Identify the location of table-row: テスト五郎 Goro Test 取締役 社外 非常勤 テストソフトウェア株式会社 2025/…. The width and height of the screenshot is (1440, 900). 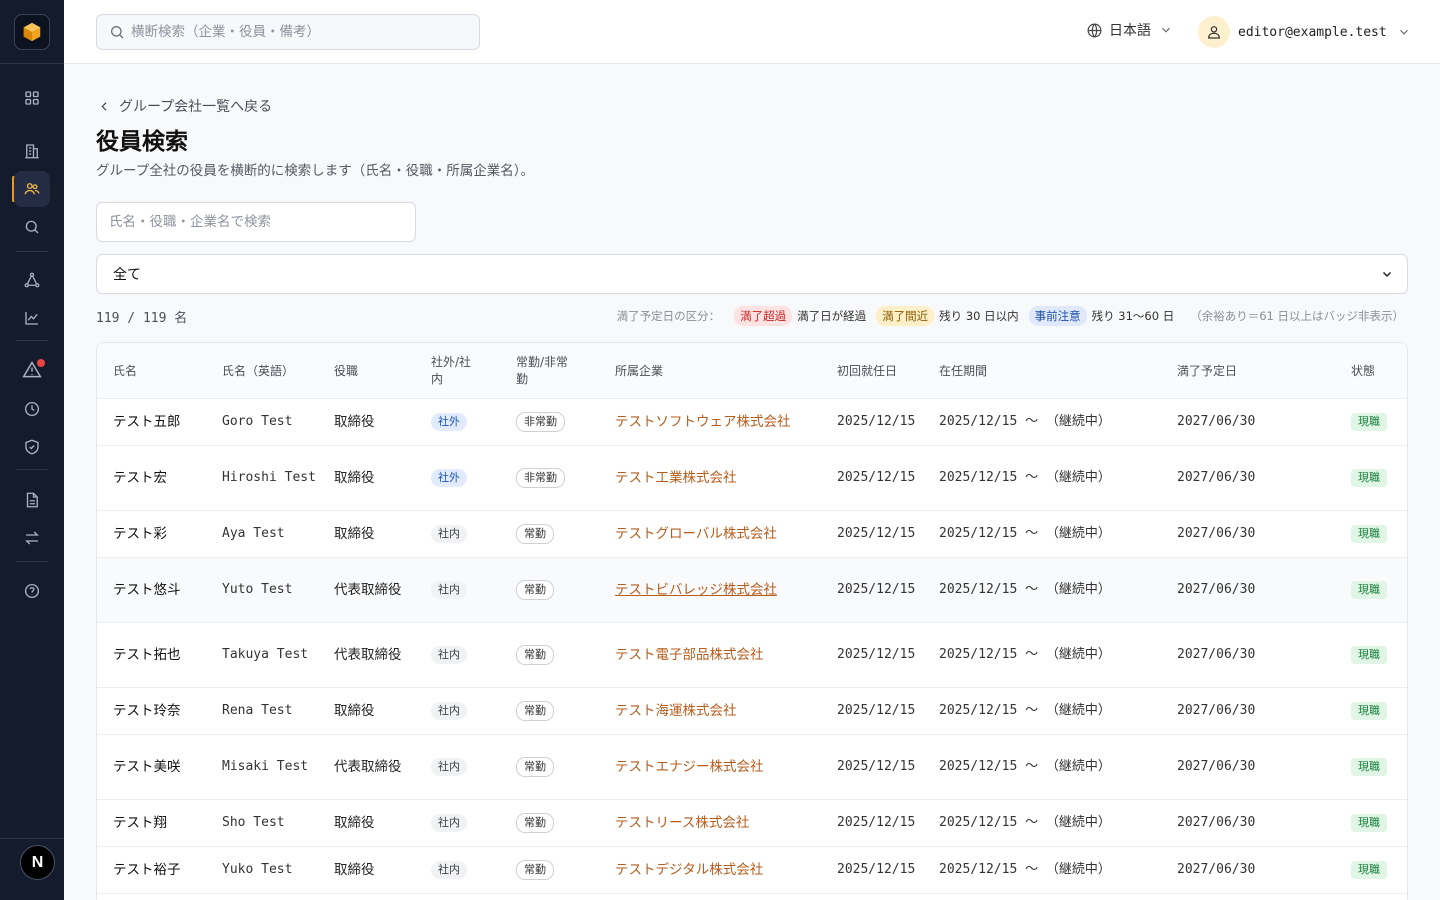
(752, 422).